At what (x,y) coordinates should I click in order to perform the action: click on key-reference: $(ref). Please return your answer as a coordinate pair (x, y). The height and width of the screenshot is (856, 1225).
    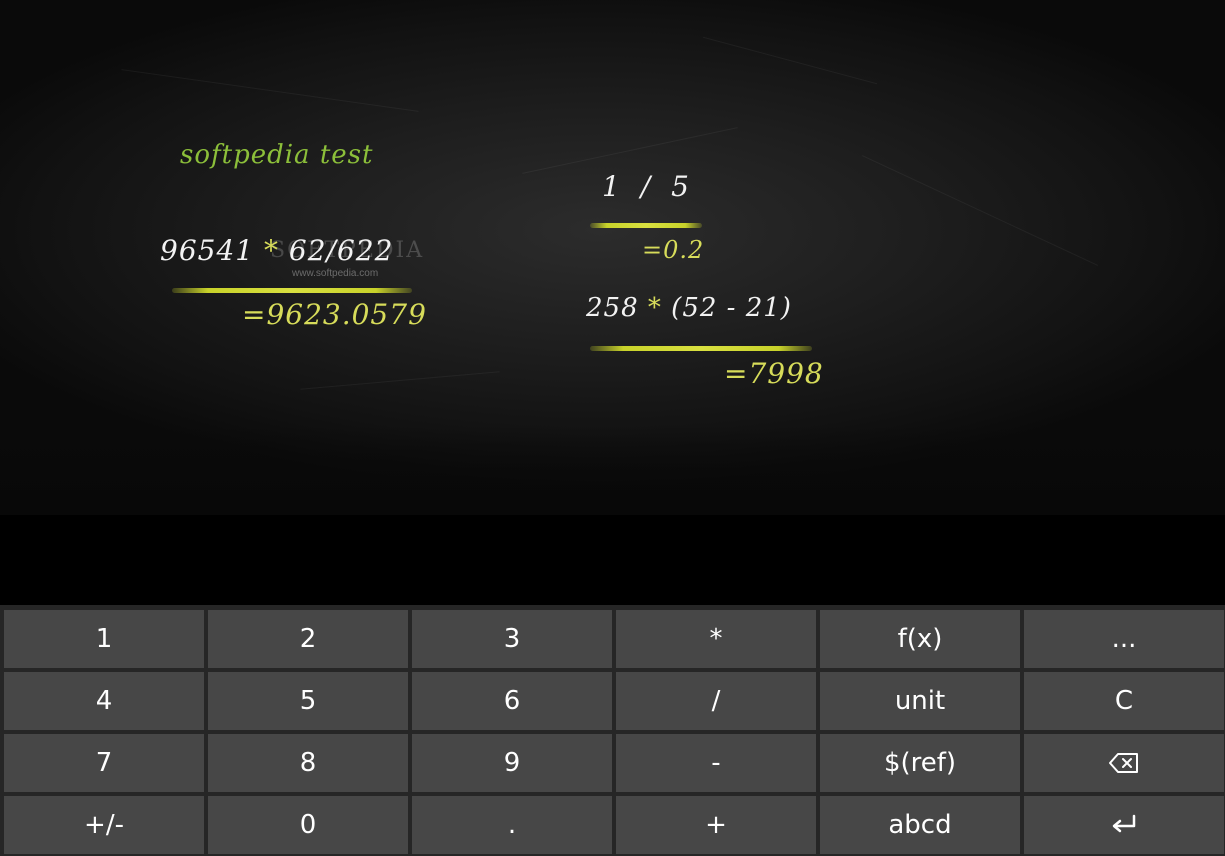
    Looking at the image, I should click on (920, 763).